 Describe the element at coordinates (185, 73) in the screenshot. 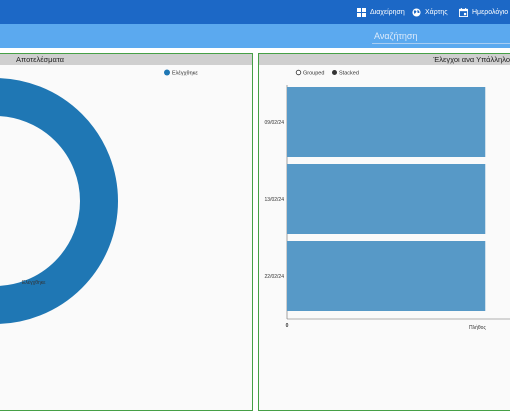

I see `legend-label: Ελέγχθηκε` at that location.